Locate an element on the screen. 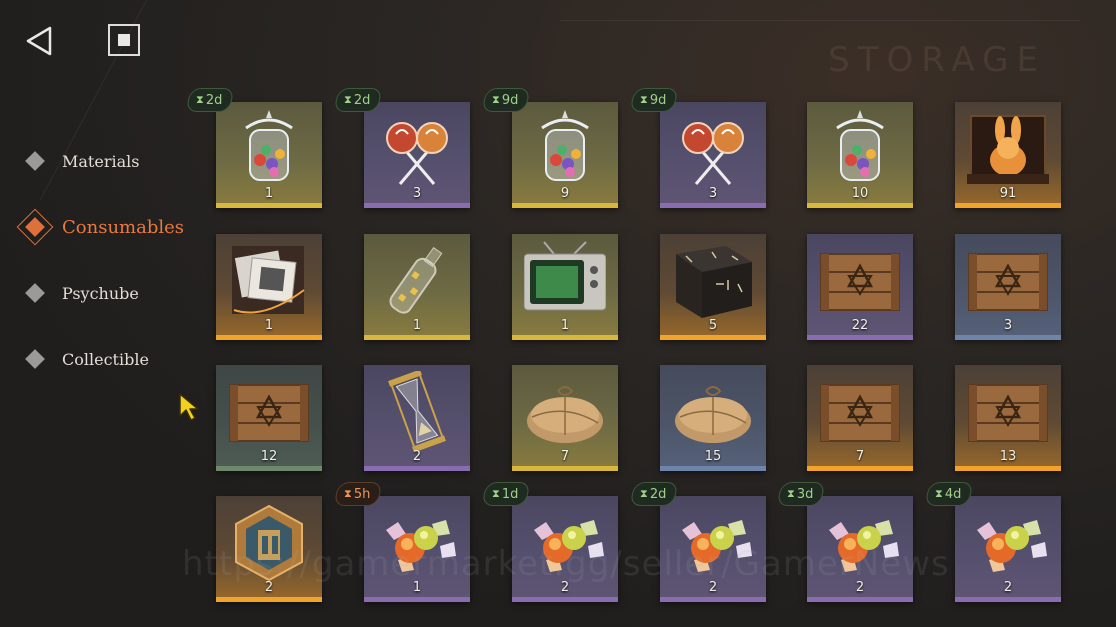 The image size is (1116, 627). item-quantity: 91 is located at coordinates (1008, 193).